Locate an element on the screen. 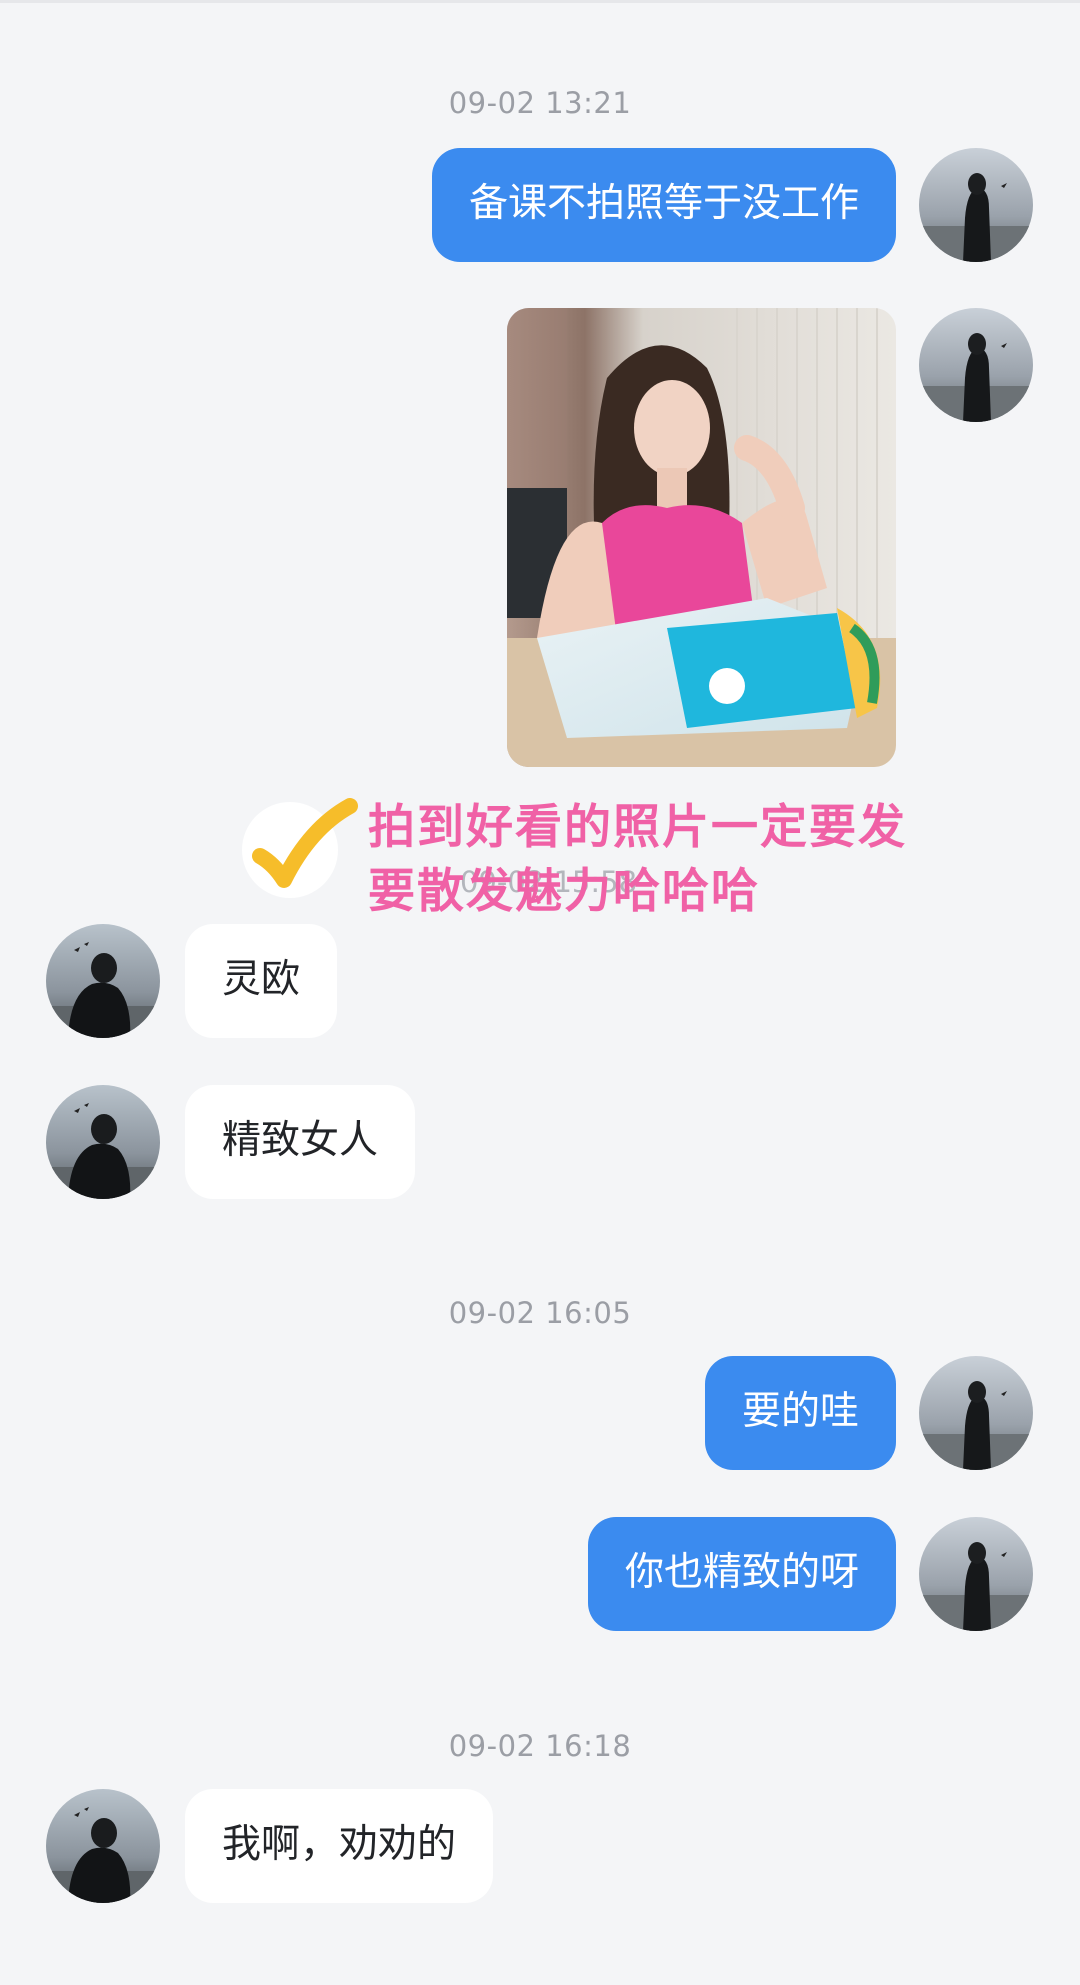 The width and height of the screenshot is (1080, 1985). top-divider is located at coordinates (540, 1).